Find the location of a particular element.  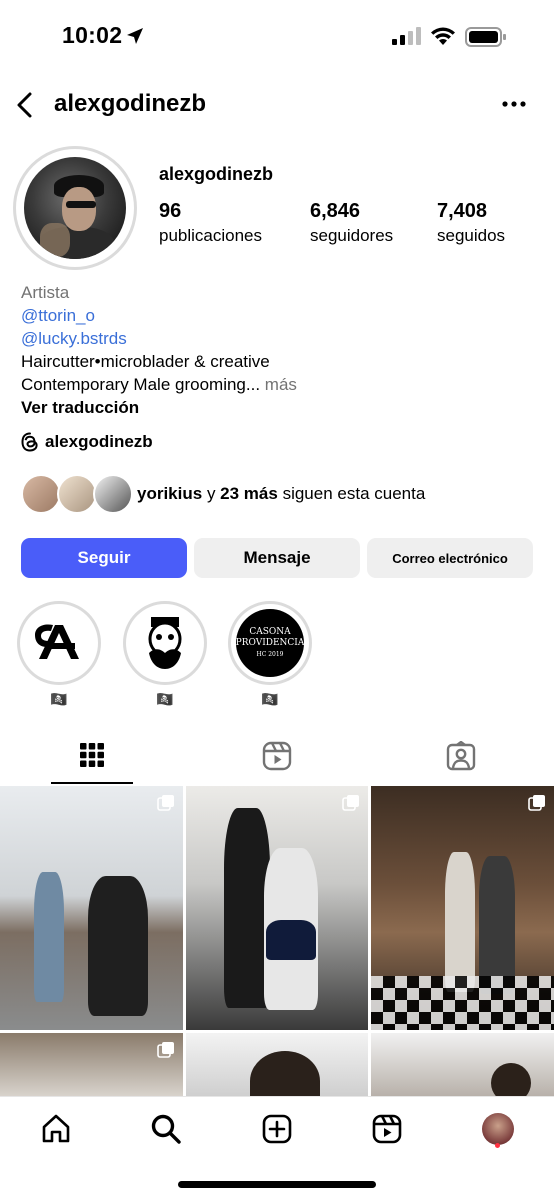

posts-value: 96 is located at coordinates (170, 211).